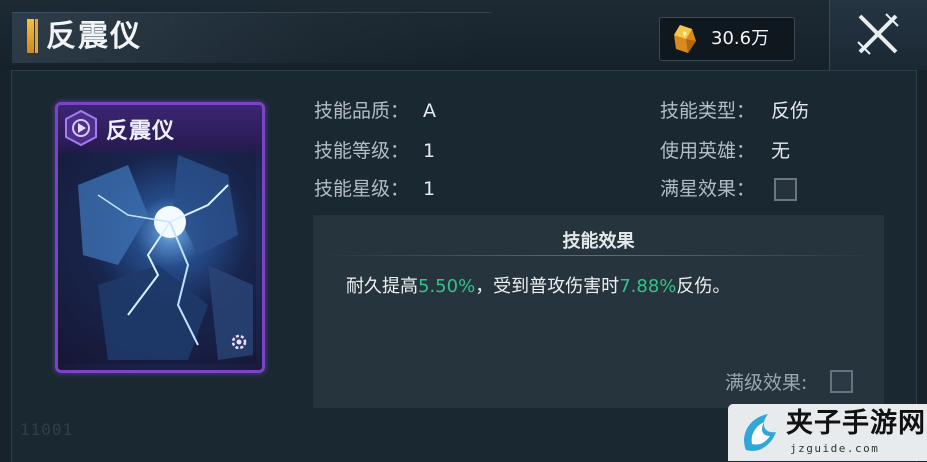 The image size is (927, 462). I want to click on effect-text-3: 反伤。, so click(703, 286).